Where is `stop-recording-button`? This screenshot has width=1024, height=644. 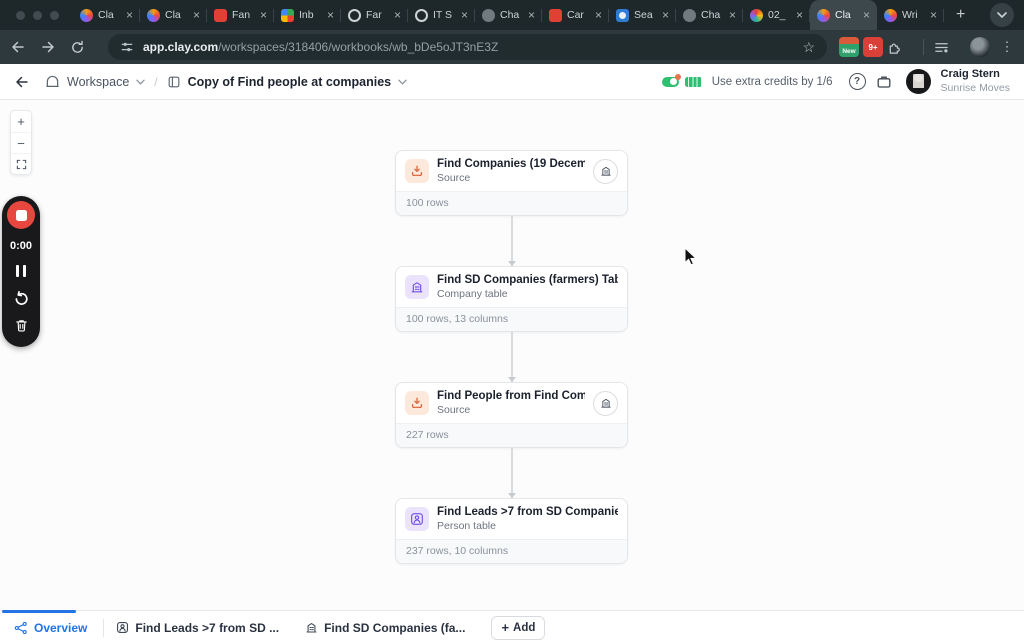 stop-recording-button is located at coordinates (21, 215).